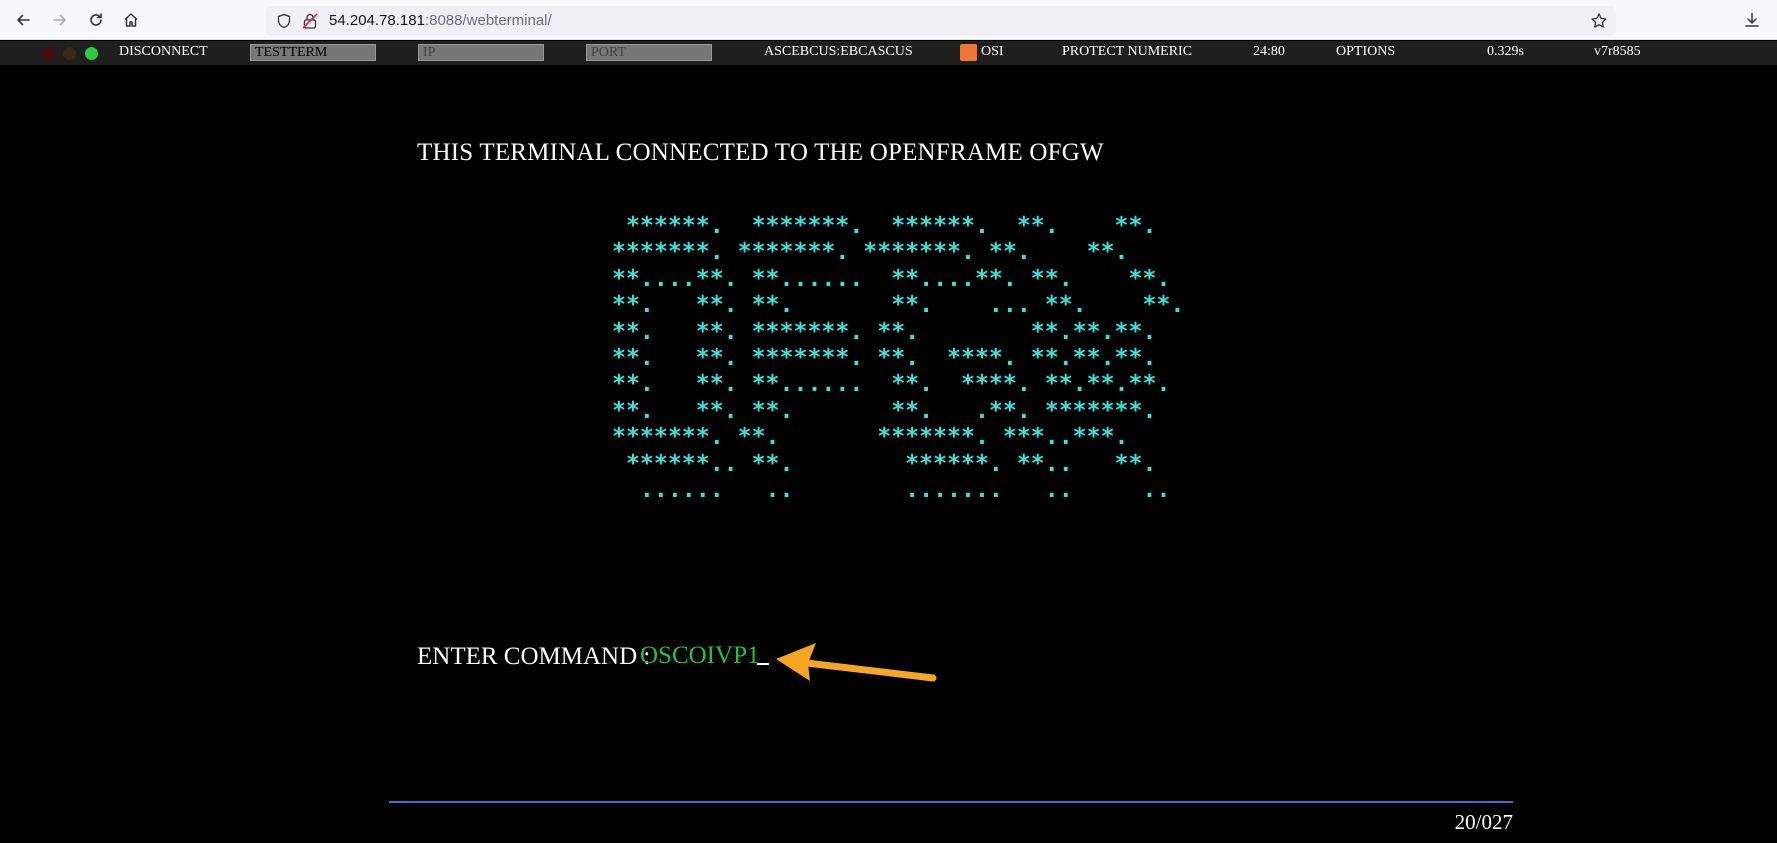  What do you see at coordinates (1505, 51) in the screenshot?
I see `response-time: 0.329s` at bounding box center [1505, 51].